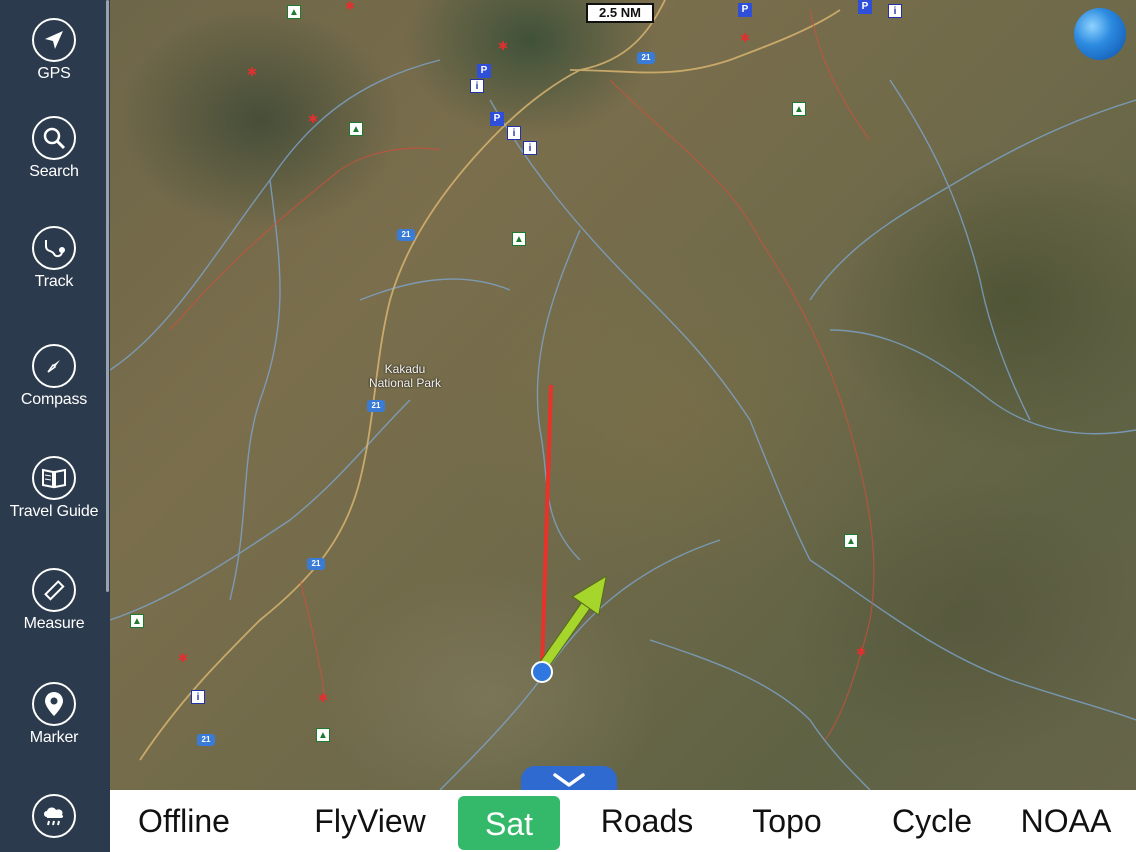  I want to click on sidebar-scrollbar, so click(107, 296).